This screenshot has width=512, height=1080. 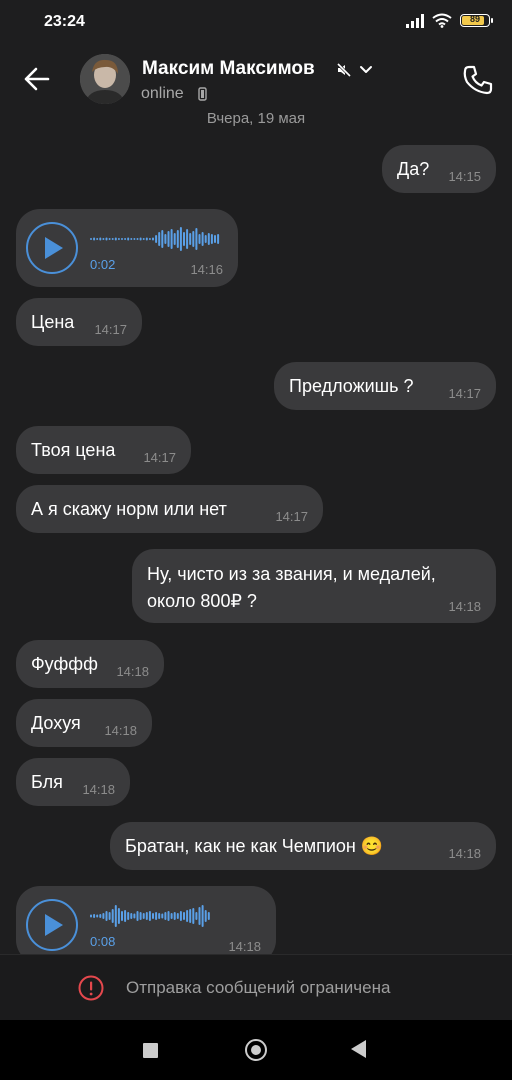 What do you see at coordinates (358, 1049) in the screenshot?
I see `system-back-button` at bounding box center [358, 1049].